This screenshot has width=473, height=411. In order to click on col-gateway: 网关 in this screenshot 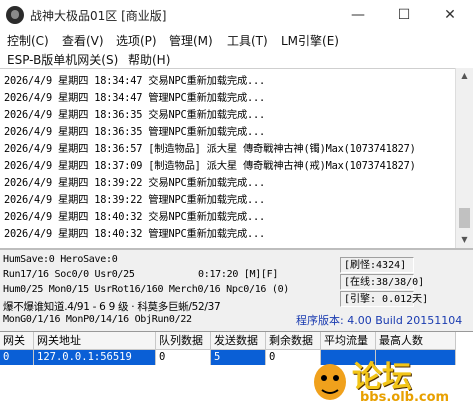, I will do `click(17, 341)`.